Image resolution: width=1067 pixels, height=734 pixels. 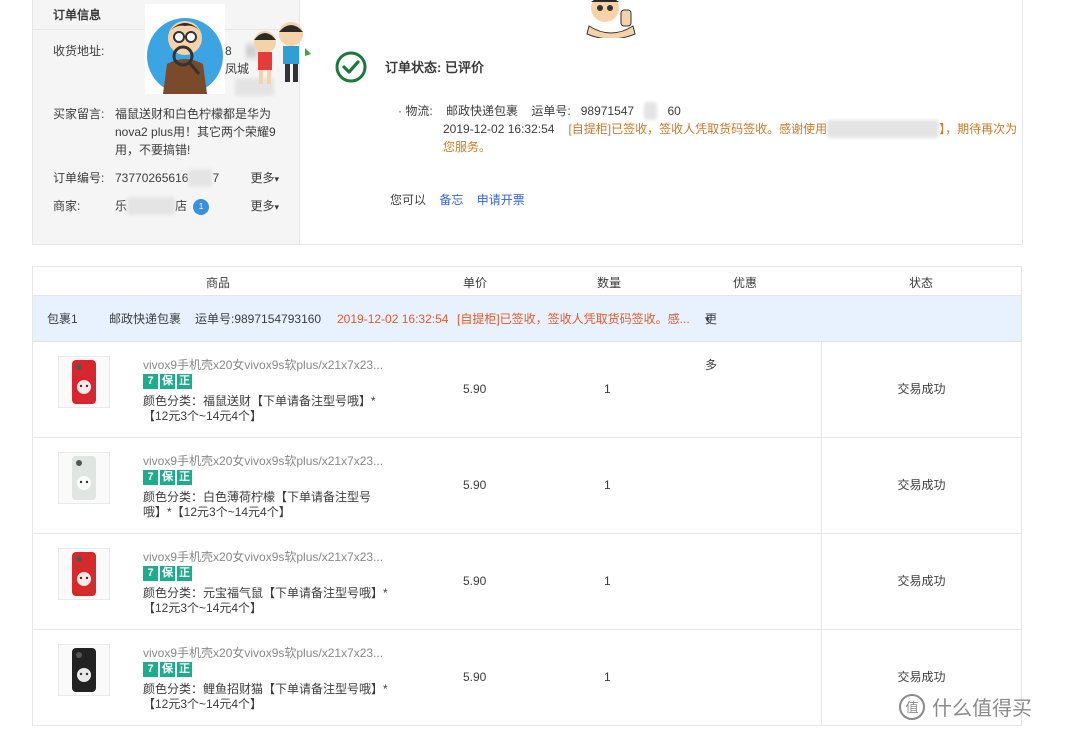 I want to click on order-status-title: 订单状态: 已评价, so click(x=434, y=67).